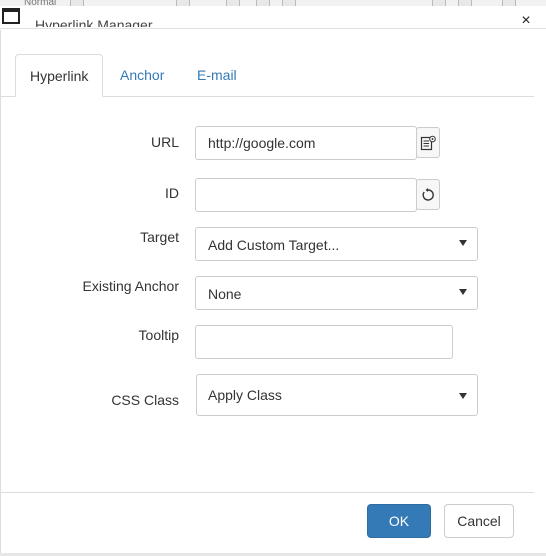 Image resolution: width=546 pixels, height=556 pixels. I want to click on target-label: Target, so click(159, 237).